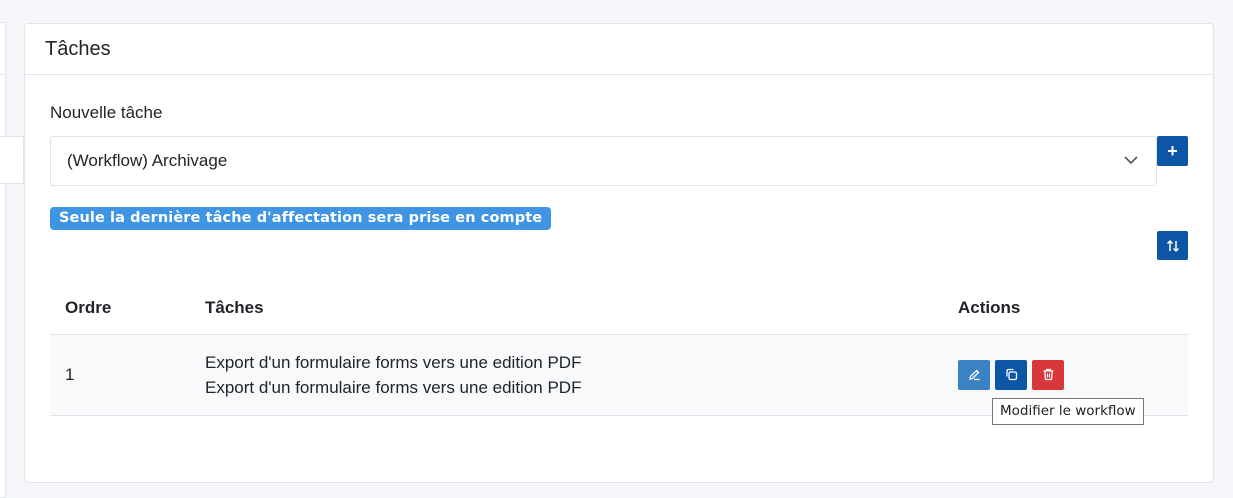 This screenshot has height=498, width=1233. I want to click on duplicate-button, so click(1011, 374).